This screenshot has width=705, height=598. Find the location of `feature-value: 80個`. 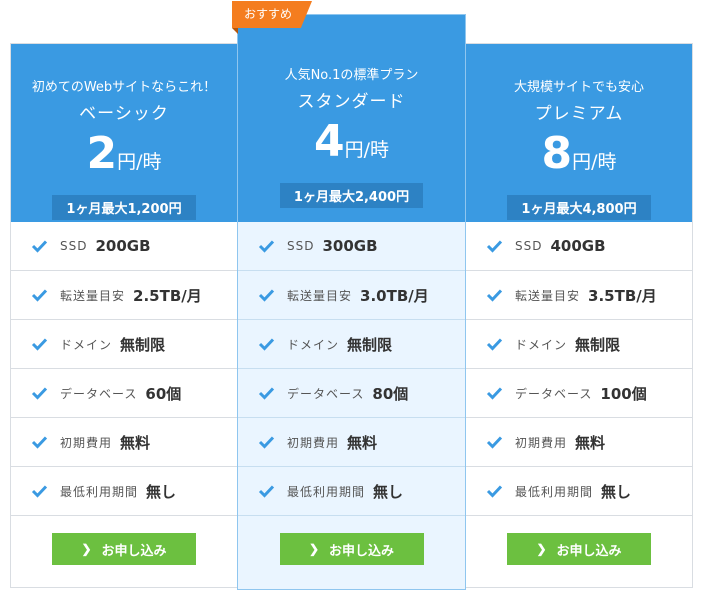

feature-value: 80個 is located at coordinates (390, 393).